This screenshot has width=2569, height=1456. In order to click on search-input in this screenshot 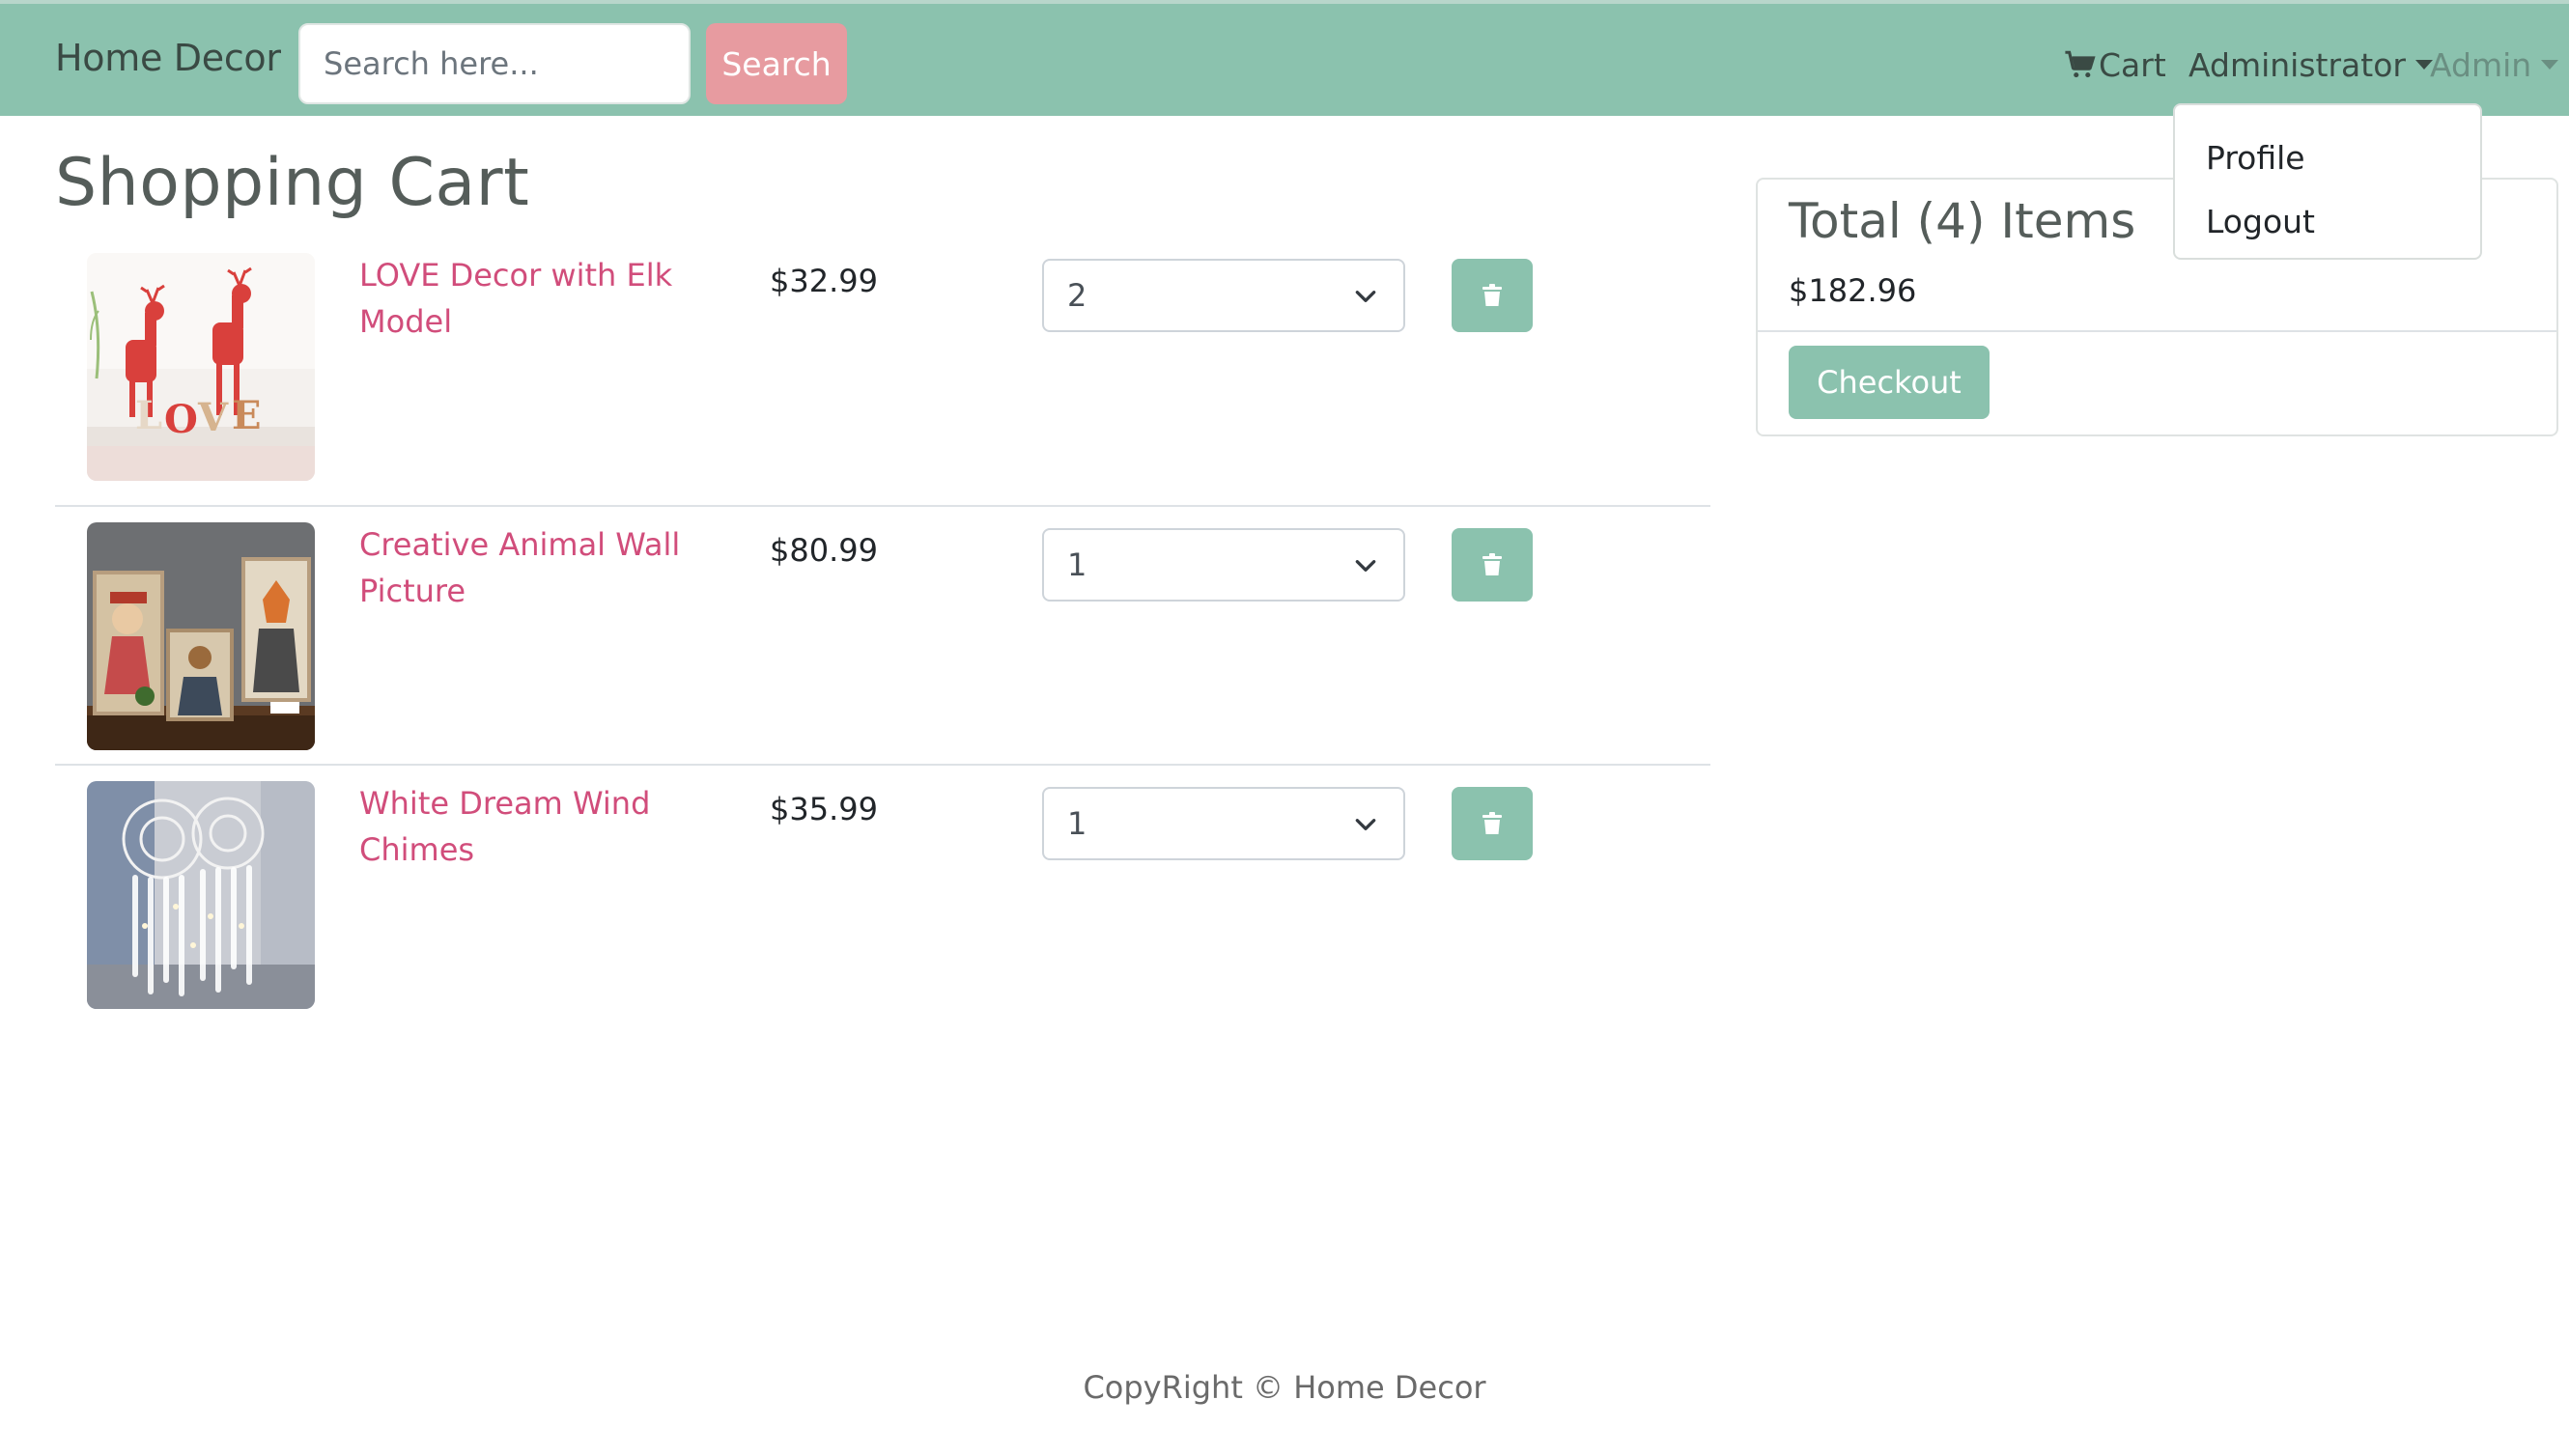, I will do `click(494, 64)`.